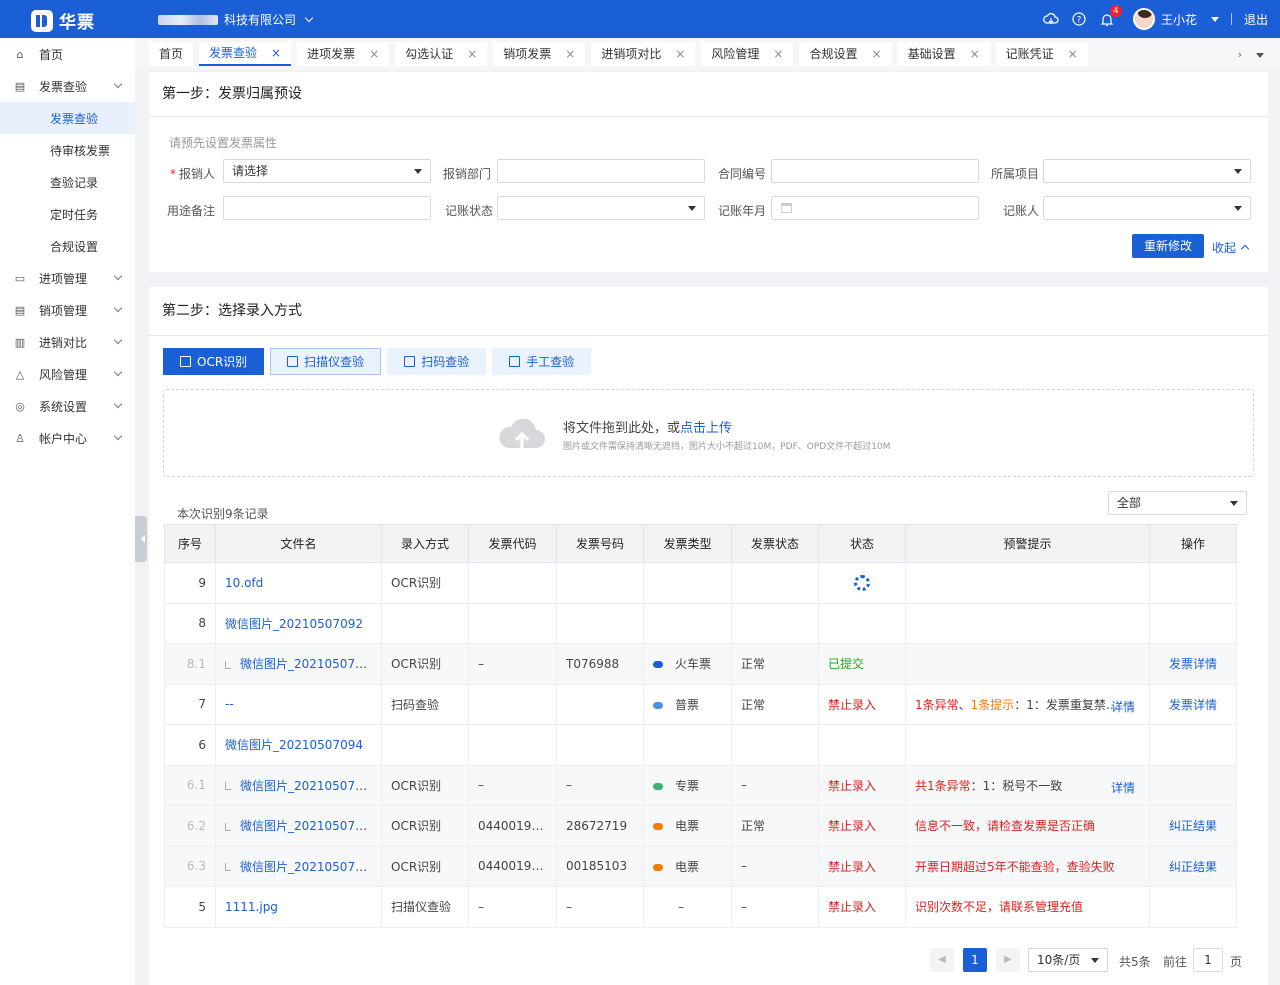  Describe the element at coordinates (141, 539) in the screenshot. I see `sidebar-collapse-handle` at that location.